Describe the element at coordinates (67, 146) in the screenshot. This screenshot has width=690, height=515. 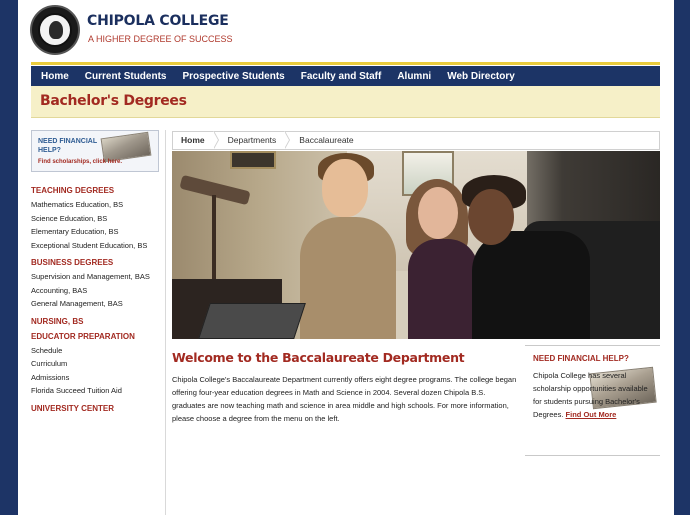
I see `aid-banner-title: NEED FINANCIAL HELP?` at that location.